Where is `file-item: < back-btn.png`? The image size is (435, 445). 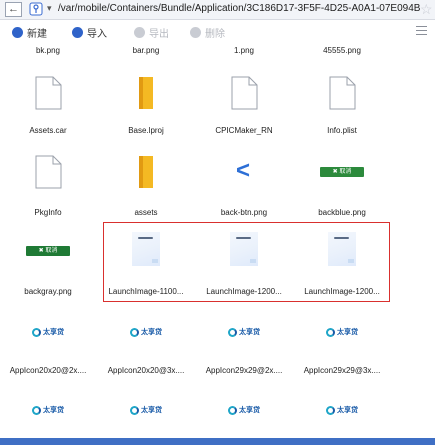
file-item: < back-btn.png is located at coordinates (244, 186).